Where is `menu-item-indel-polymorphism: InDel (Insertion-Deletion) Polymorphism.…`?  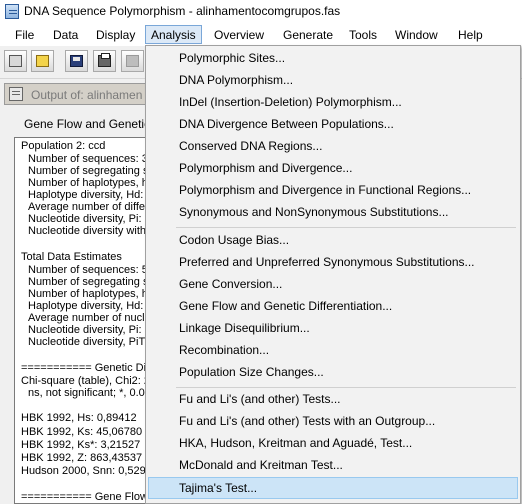 menu-item-indel-polymorphism: InDel (Insertion-Deletion) Polymorphism.… is located at coordinates (290, 102).